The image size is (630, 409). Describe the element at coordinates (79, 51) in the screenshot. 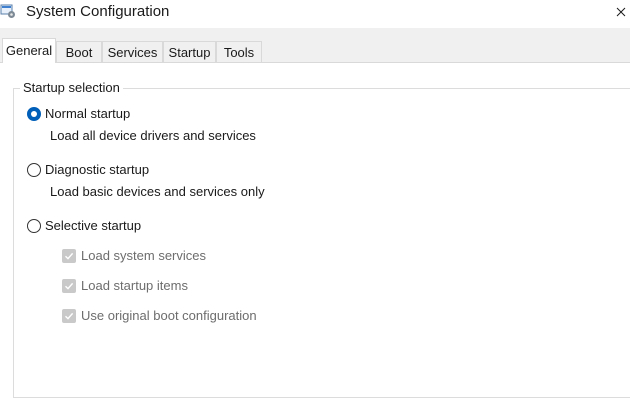

I see `tab-boot: Boot` at that location.